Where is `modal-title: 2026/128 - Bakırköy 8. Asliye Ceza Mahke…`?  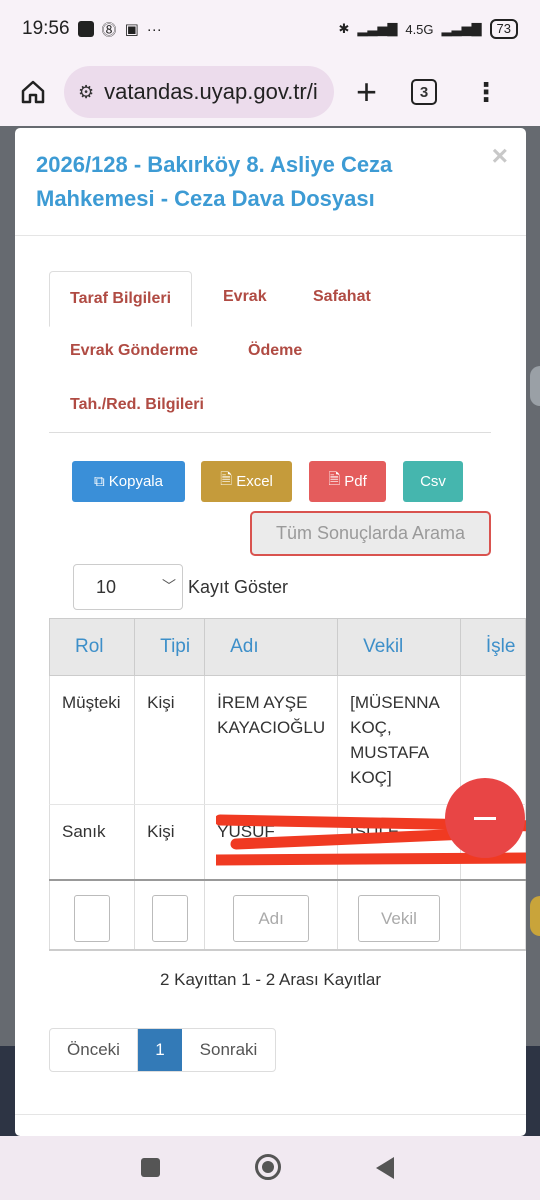 modal-title: 2026/128 - Bakırköy 8. Asliye Ceza Mahke… is located at coordinates (214, 181).